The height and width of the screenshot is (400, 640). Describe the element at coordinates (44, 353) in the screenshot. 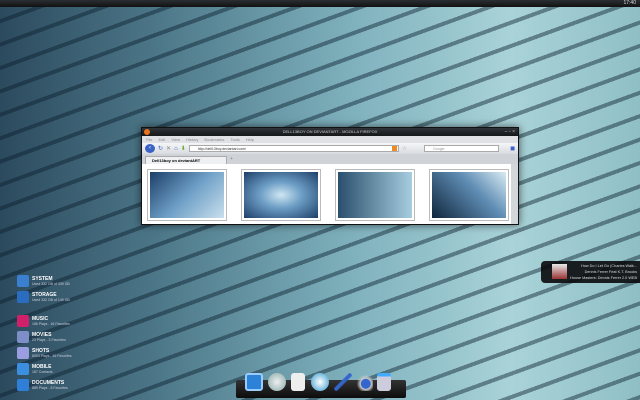

I see `sidebar-item-shots: SHOTS 8053 Plays - 16 Favorites` at that location.